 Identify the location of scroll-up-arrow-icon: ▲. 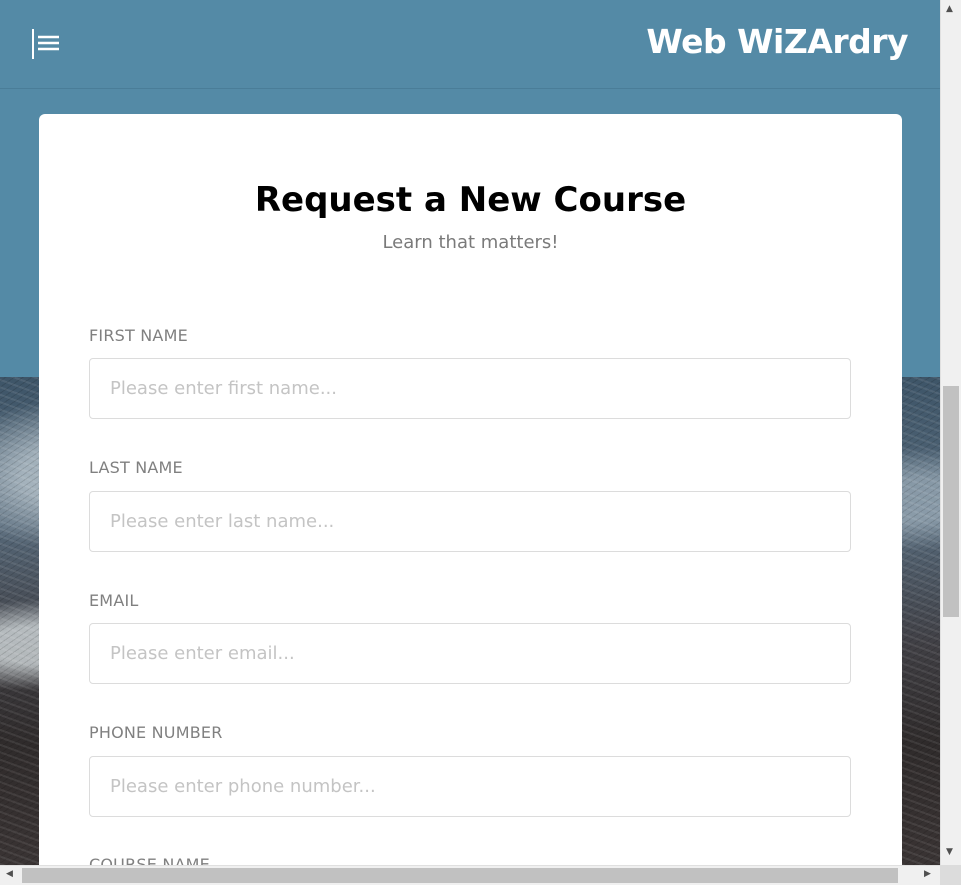
(949, 9).